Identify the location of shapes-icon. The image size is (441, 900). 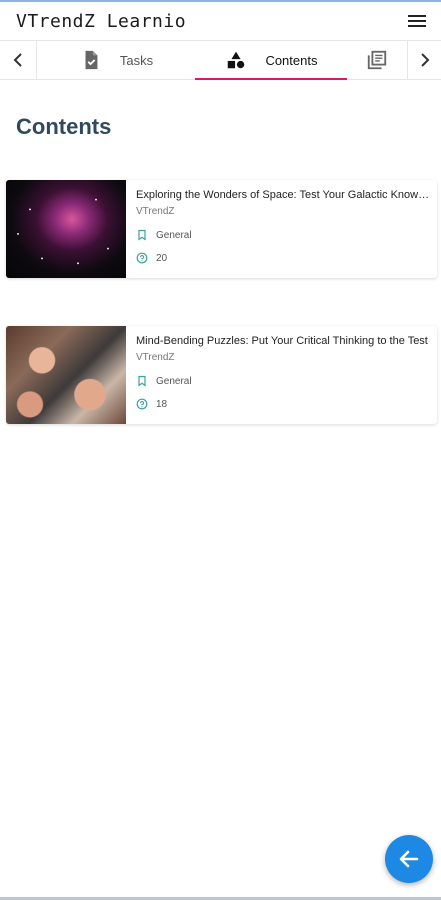
(236, 60).